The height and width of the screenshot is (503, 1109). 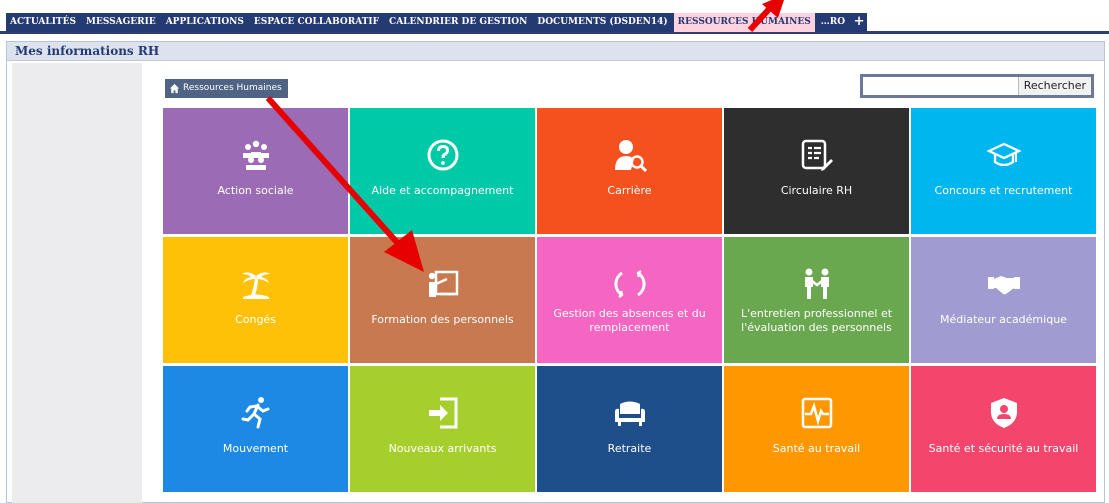 I want to click on tile-label: Congés, so click(x=255, y=319).